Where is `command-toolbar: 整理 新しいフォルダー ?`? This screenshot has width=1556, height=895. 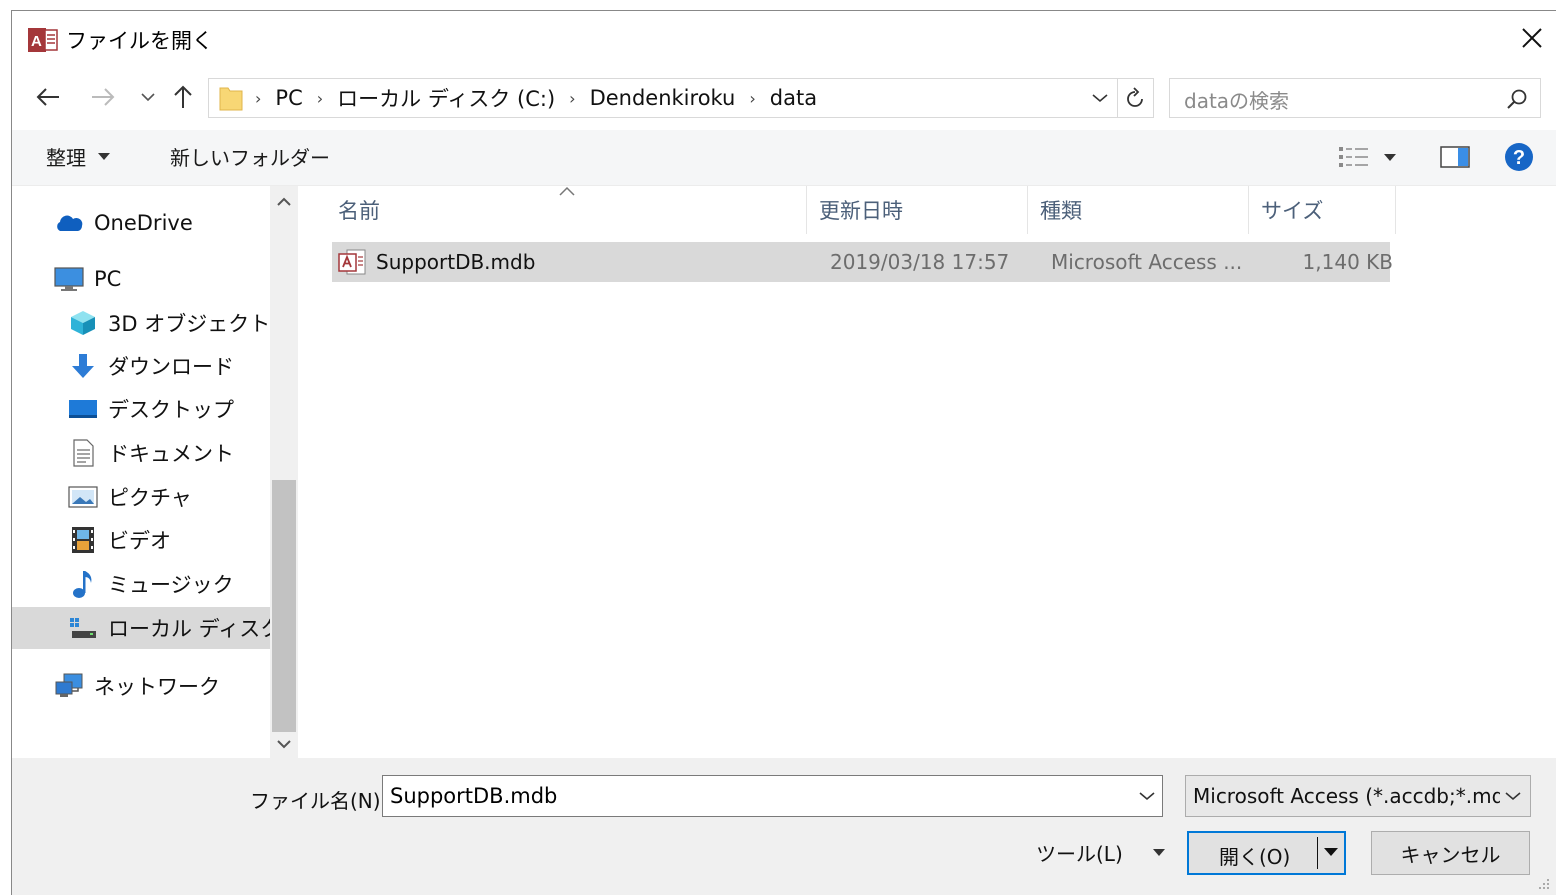 command-toolbar: 整理 新しいフォルダー ? is located at coordinates (784, 158).